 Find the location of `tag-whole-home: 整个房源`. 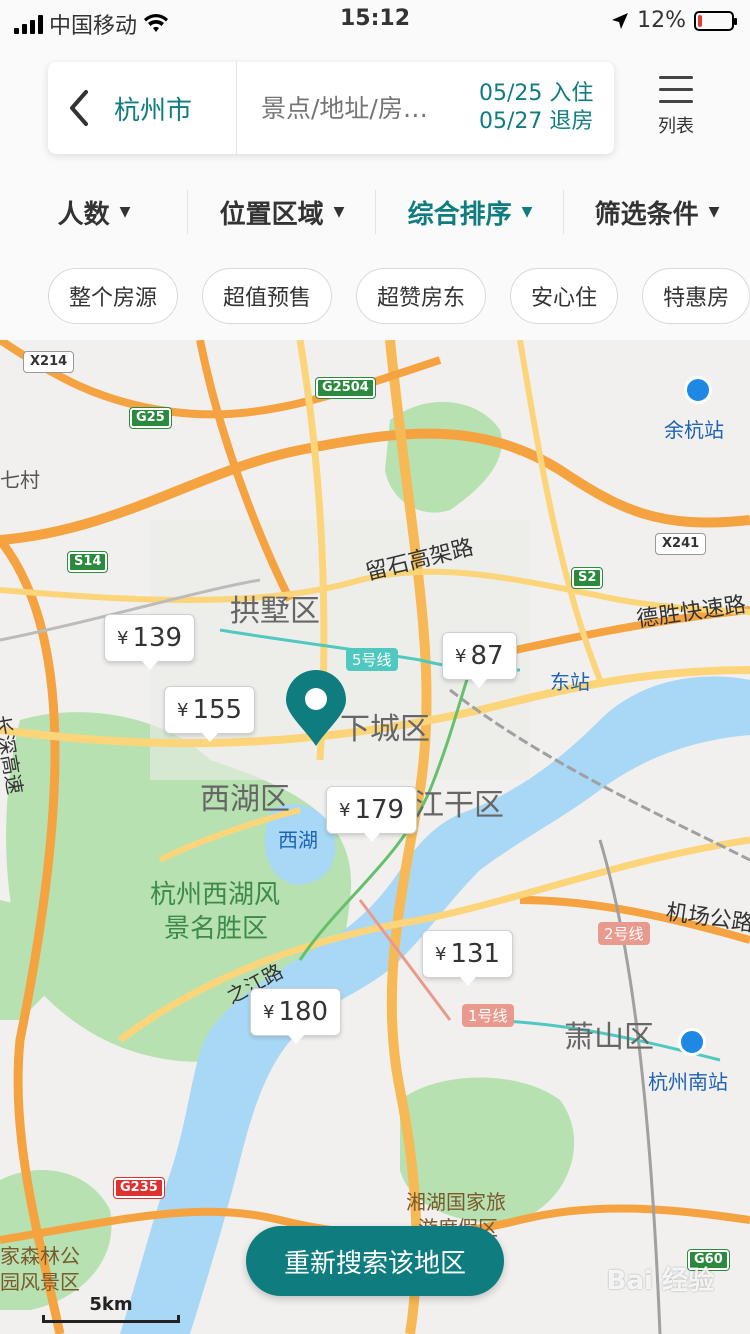

tag-whole-home: 整个房源 is located at coordinates (113, 296).